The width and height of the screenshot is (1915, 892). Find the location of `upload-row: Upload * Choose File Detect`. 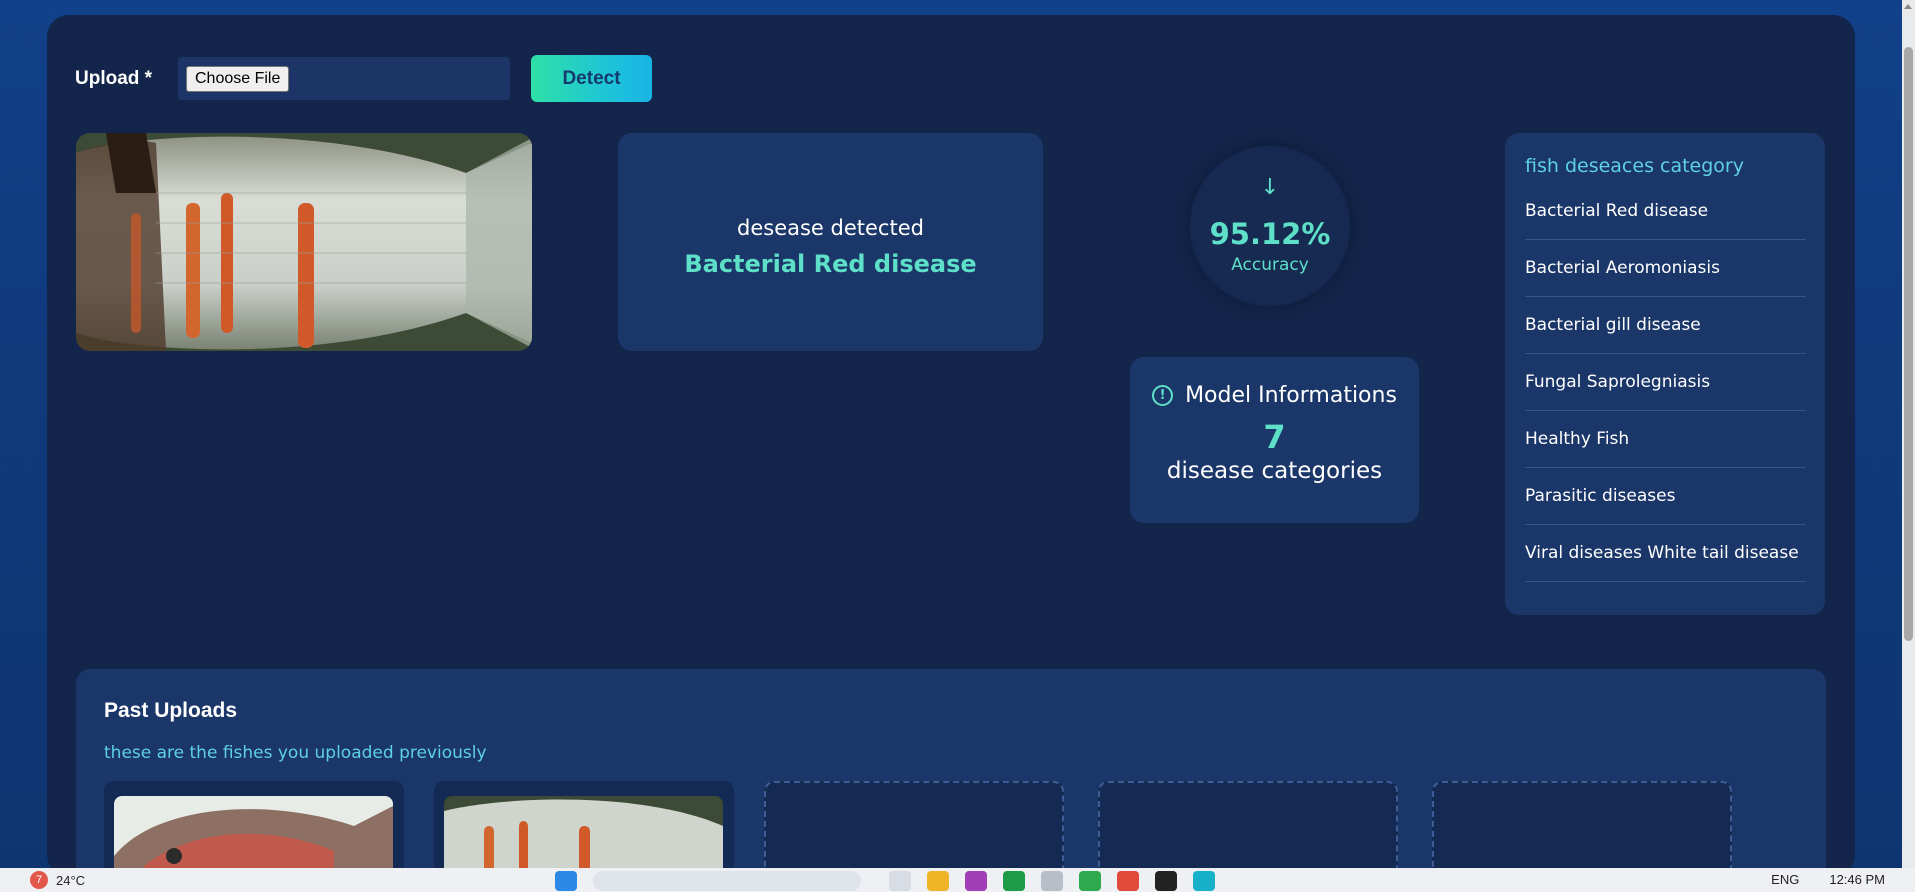

upload-row: Upload * Choose File Detect is located at coordinates (363, 78).